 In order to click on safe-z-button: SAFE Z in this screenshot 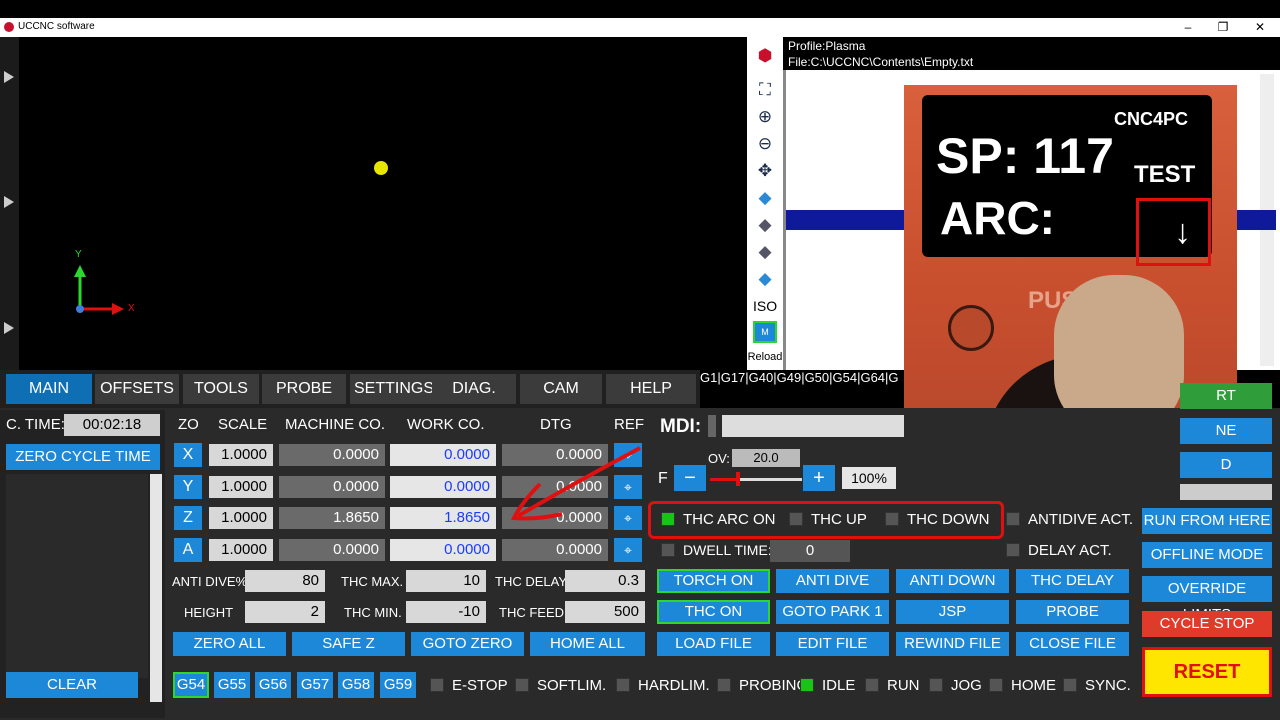, I will do `click(348, 644)`.